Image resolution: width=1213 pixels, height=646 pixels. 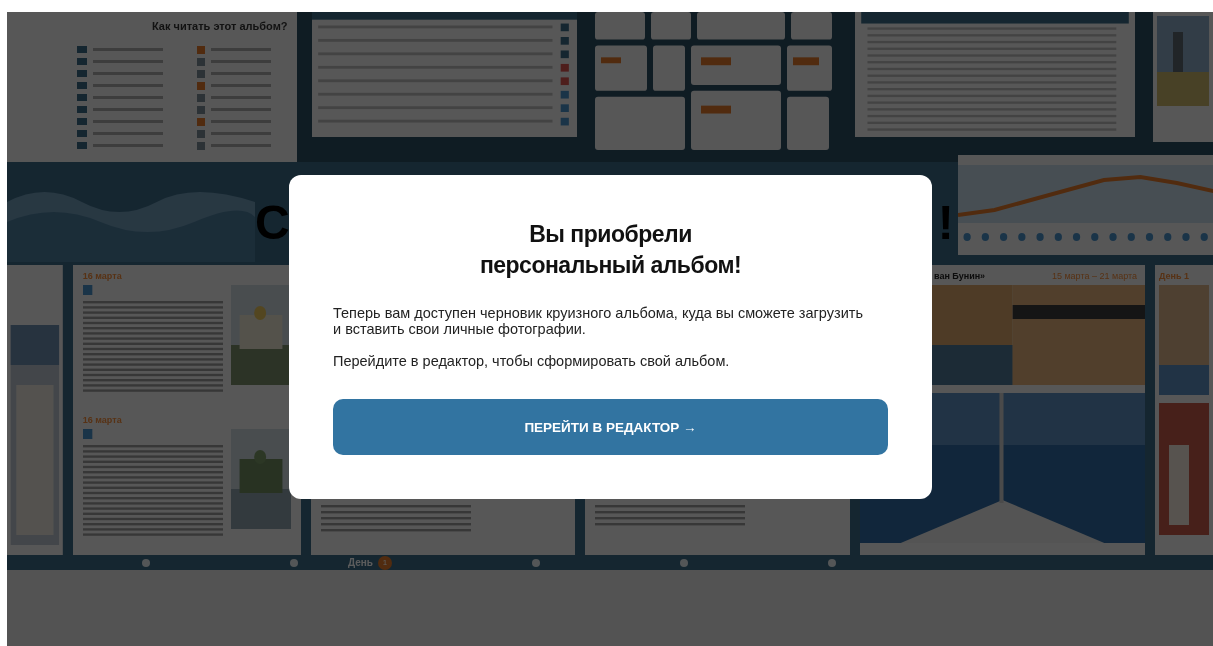 What do you see at coordinates (1094, 276) in the screenshot?
I see `cruise-dates: 15 марта – 21 марта` at bounding box center [1094, 276].